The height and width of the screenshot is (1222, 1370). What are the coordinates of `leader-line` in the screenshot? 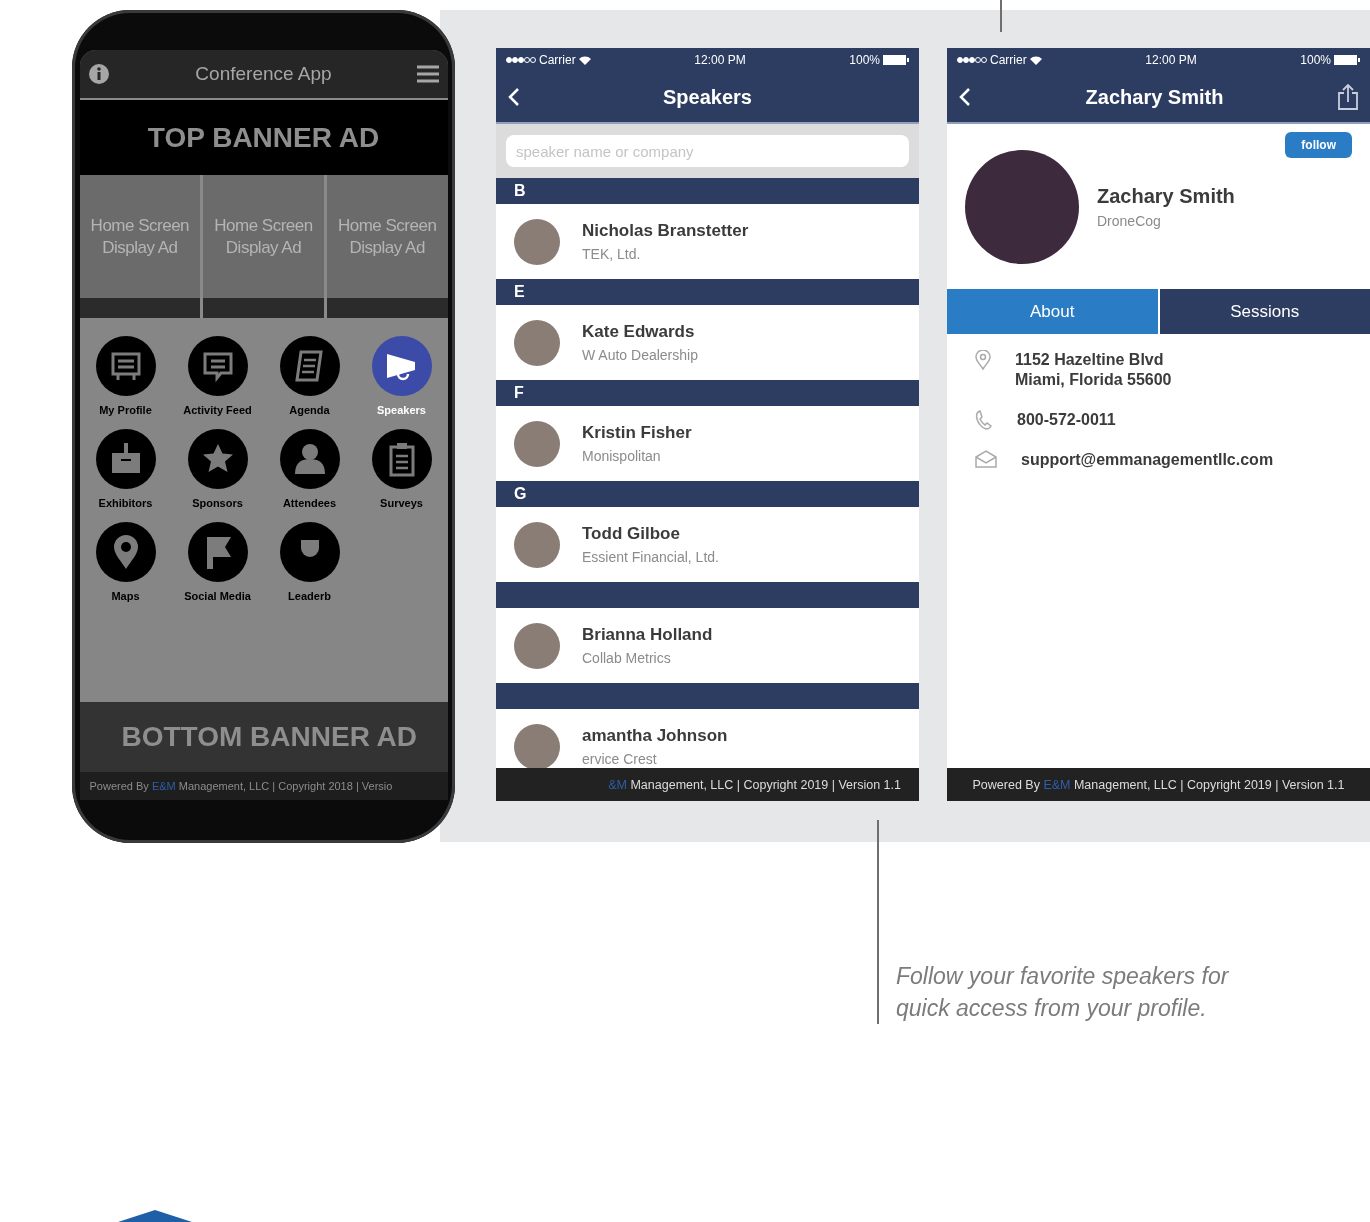 It's located at (1001, 16).